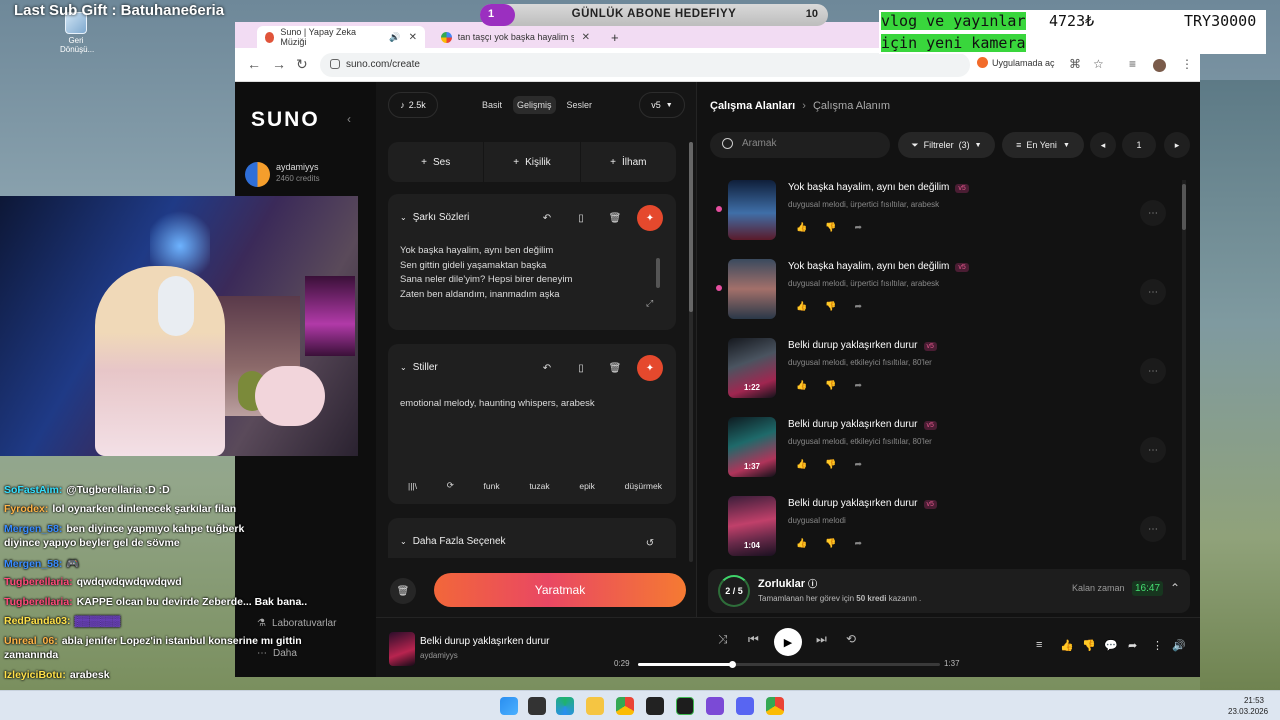 The image size is (1280, 720). I want to click on shuffle-icon: ⟳, so click(450, 485).